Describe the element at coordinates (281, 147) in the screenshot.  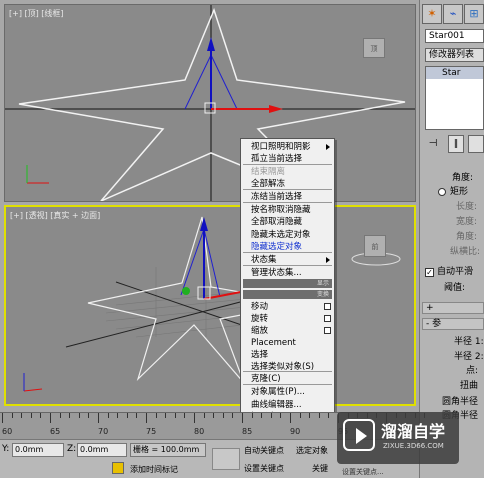
I see `menu-item: 视口照明和阴影` at that location.